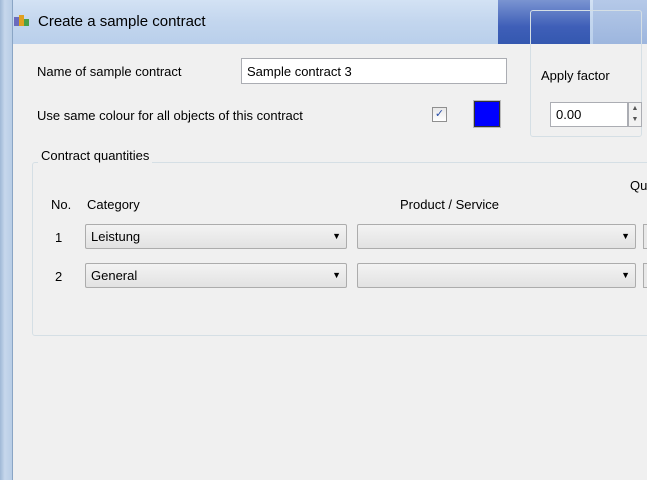  I want to click on column-header-category: Category, so click(113, 204).